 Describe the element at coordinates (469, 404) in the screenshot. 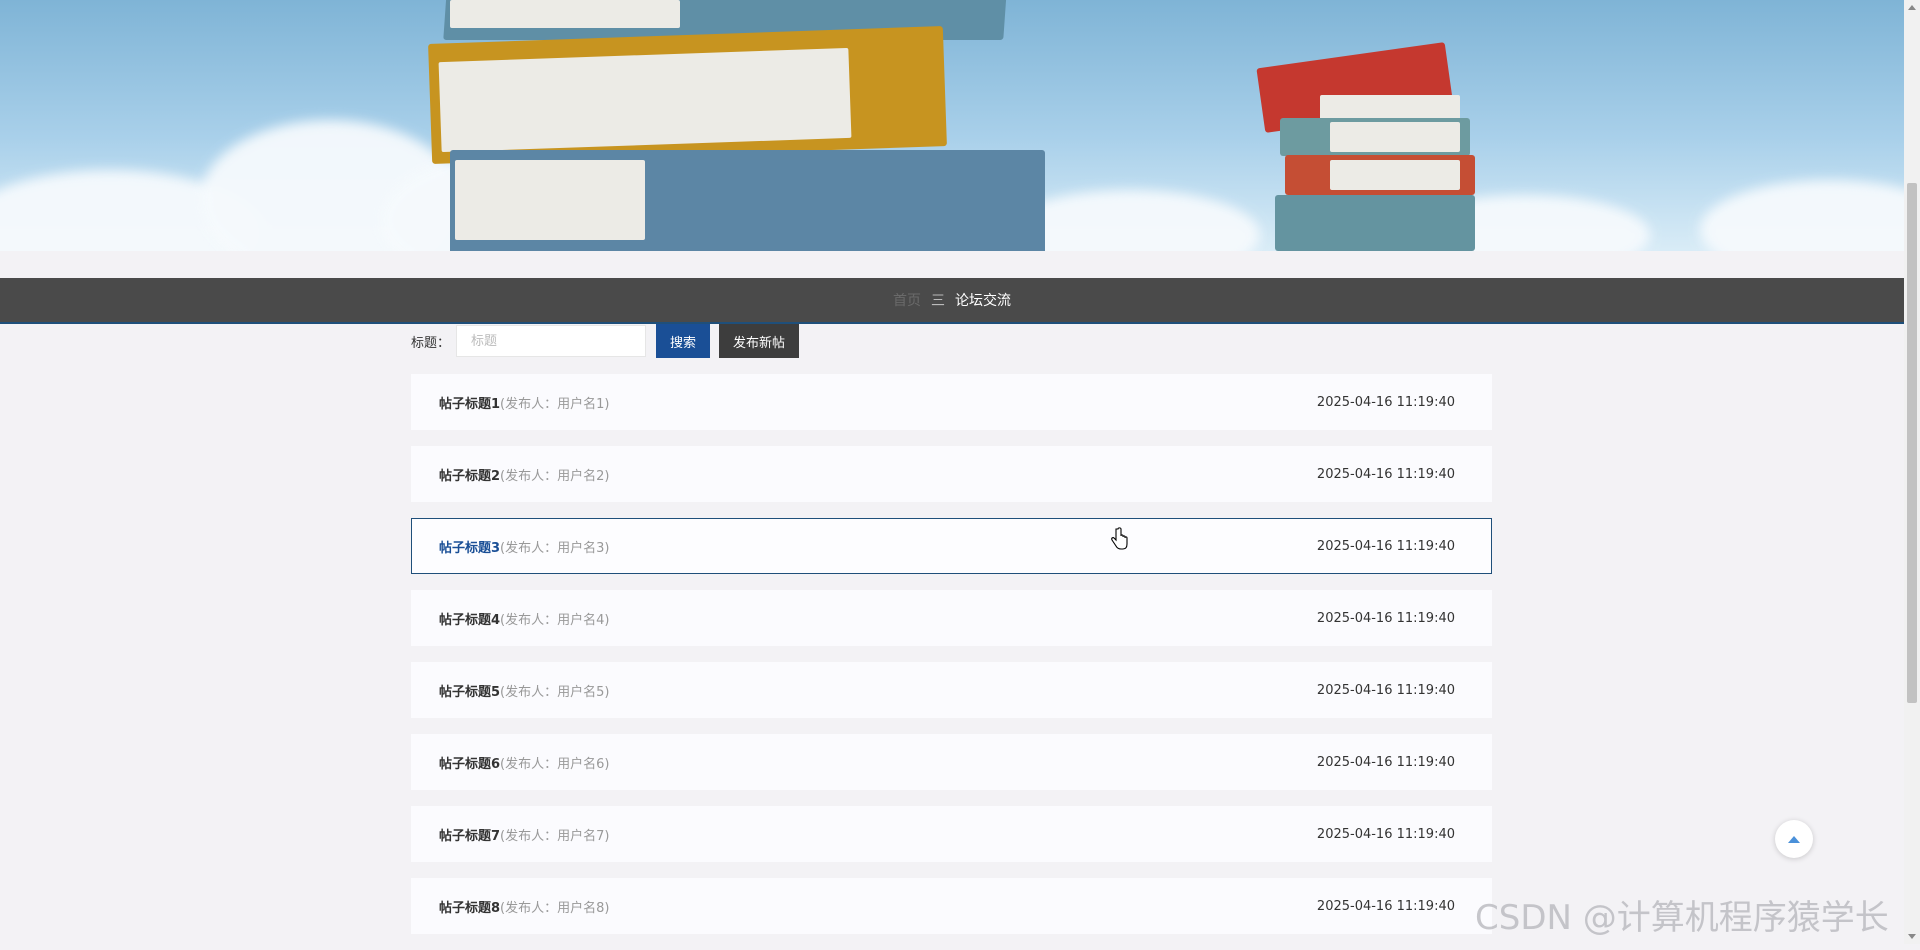

I see `post-title: 帖子标题1` at that location.